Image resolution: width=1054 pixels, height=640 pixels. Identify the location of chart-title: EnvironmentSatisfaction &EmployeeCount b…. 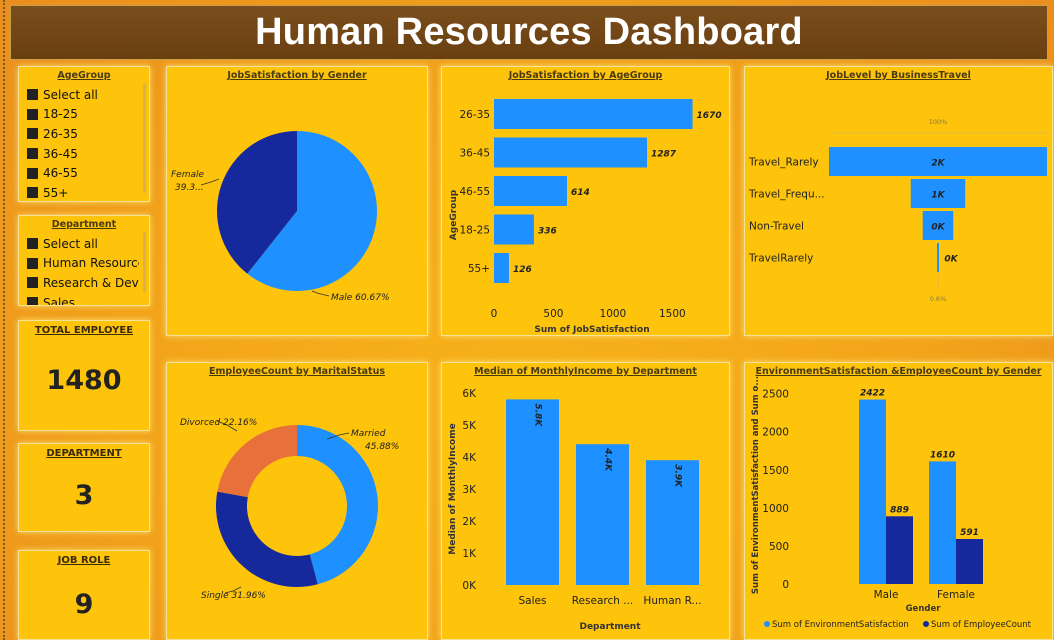
(898, 371).